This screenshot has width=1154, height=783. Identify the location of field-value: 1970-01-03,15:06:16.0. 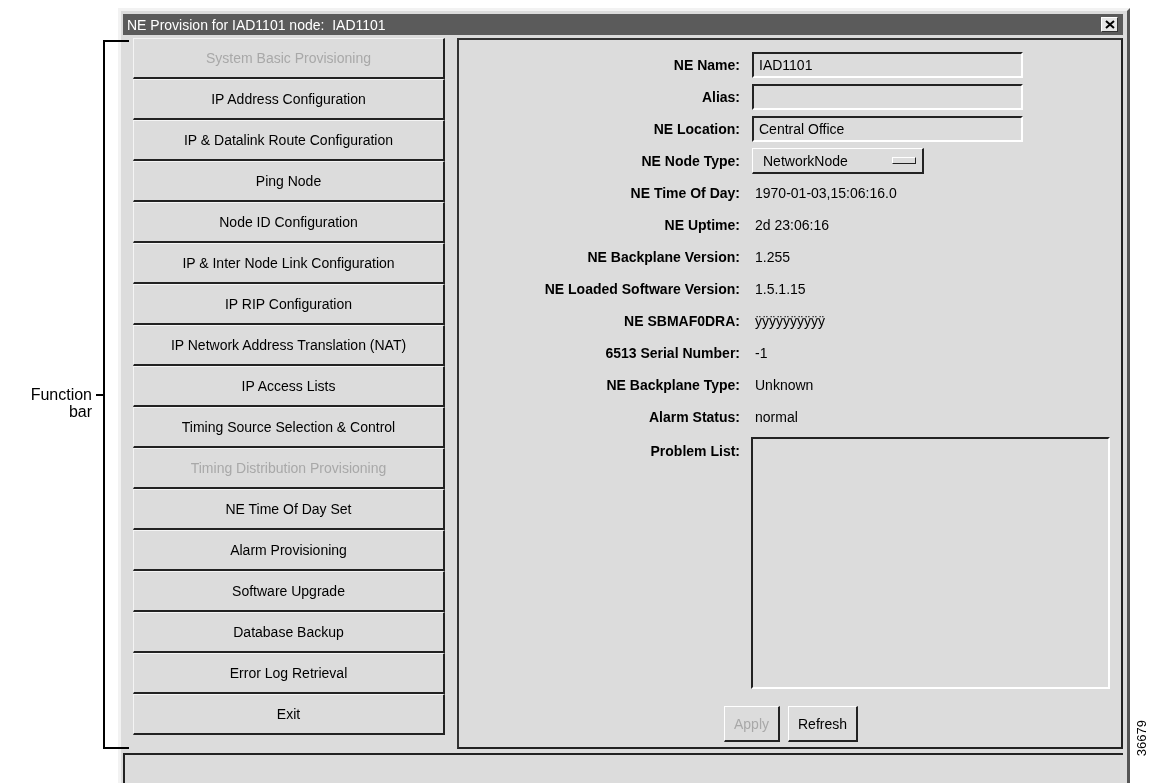
(826, 193).